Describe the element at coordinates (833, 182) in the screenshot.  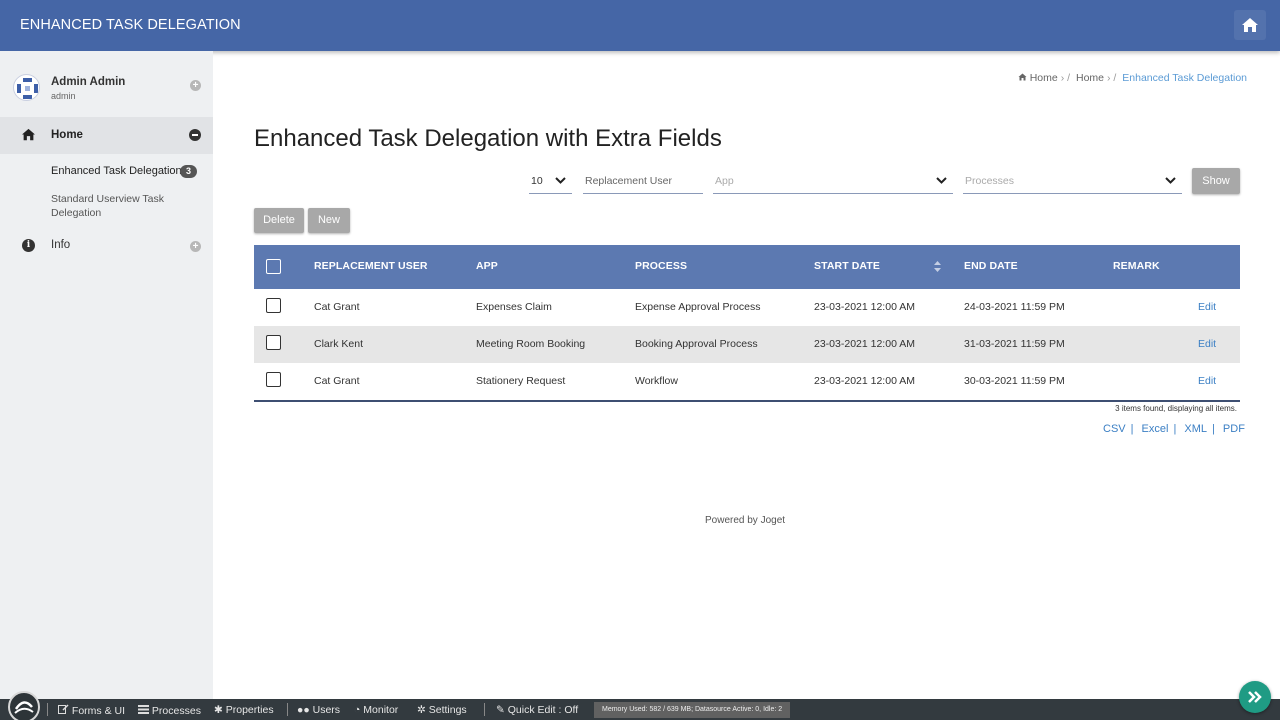
I see `app-select: App` at that location.